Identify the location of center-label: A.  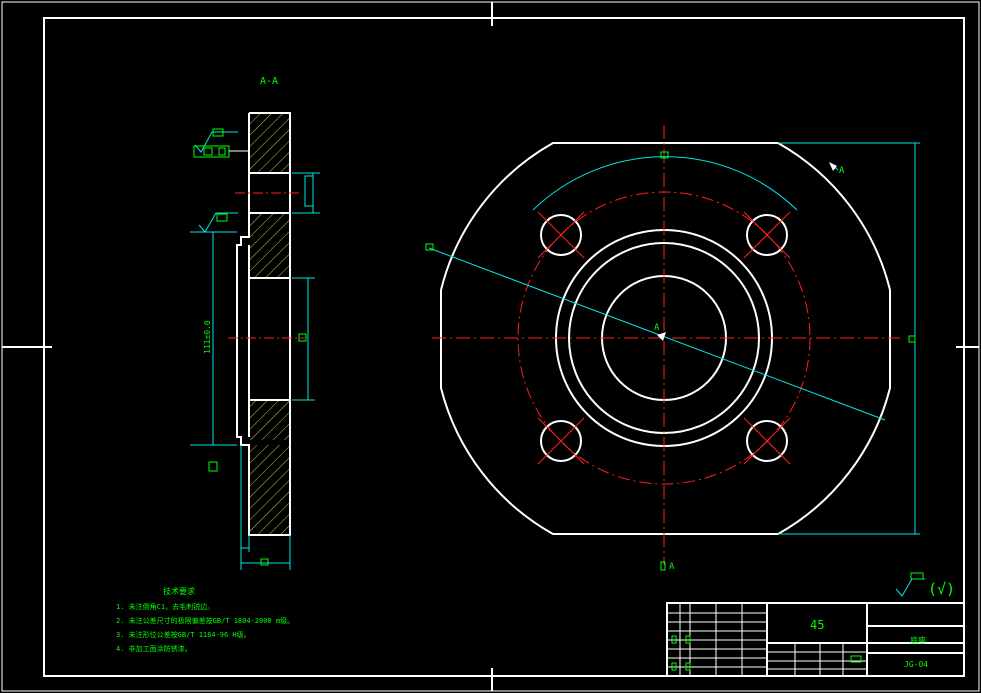
(657, 328).